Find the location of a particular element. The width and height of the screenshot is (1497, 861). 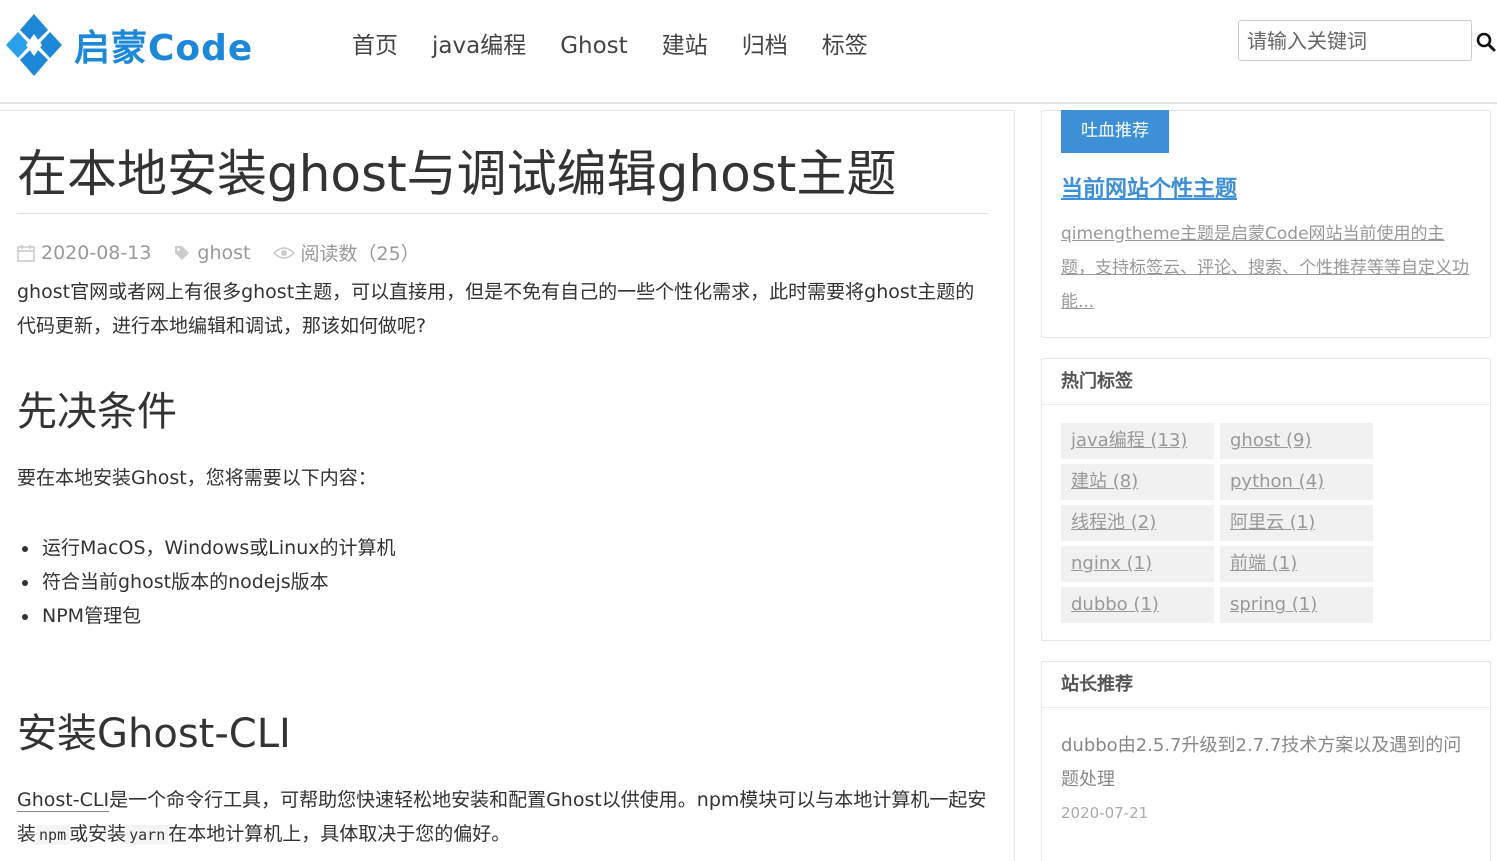

tag-dubbo: dubbo (1) is located at coordinates (1137, 605).